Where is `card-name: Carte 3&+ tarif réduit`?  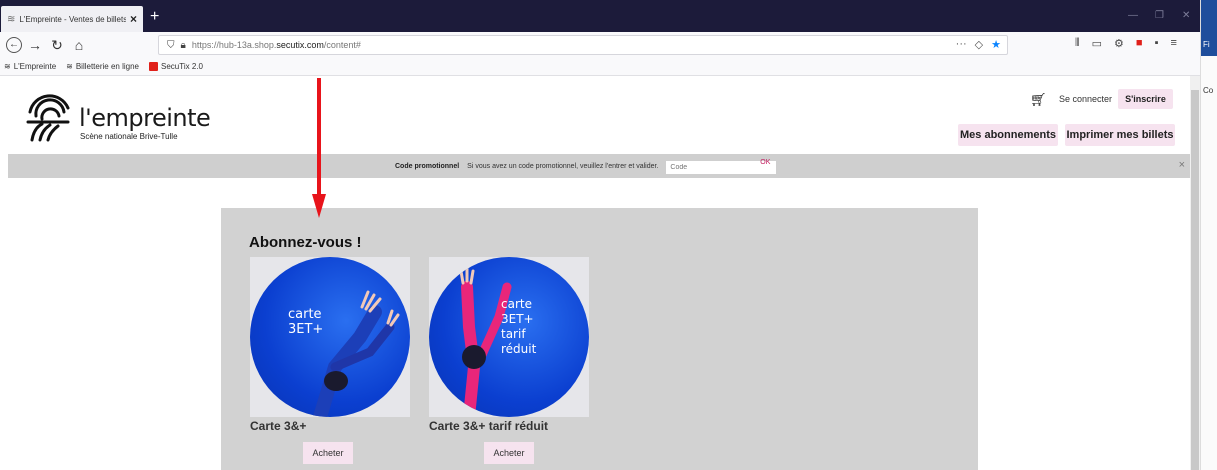
card-name: Carte 3&+ tarif réduit is located at coordinates (489, 426).